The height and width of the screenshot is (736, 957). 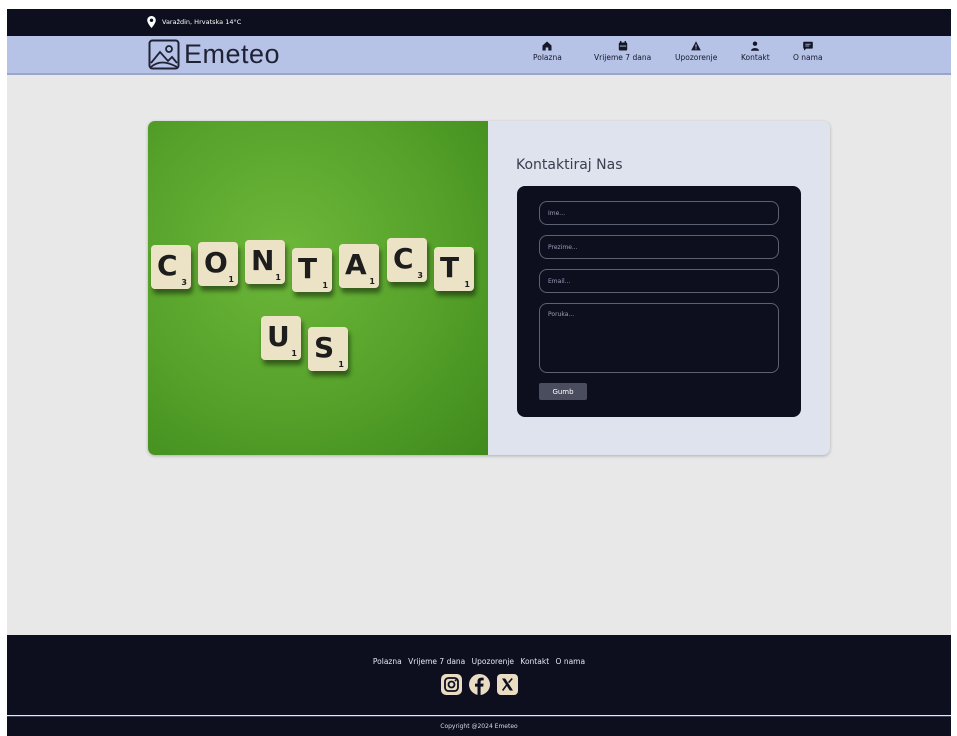 I want to click on social-links, so click(x=479, y=684).